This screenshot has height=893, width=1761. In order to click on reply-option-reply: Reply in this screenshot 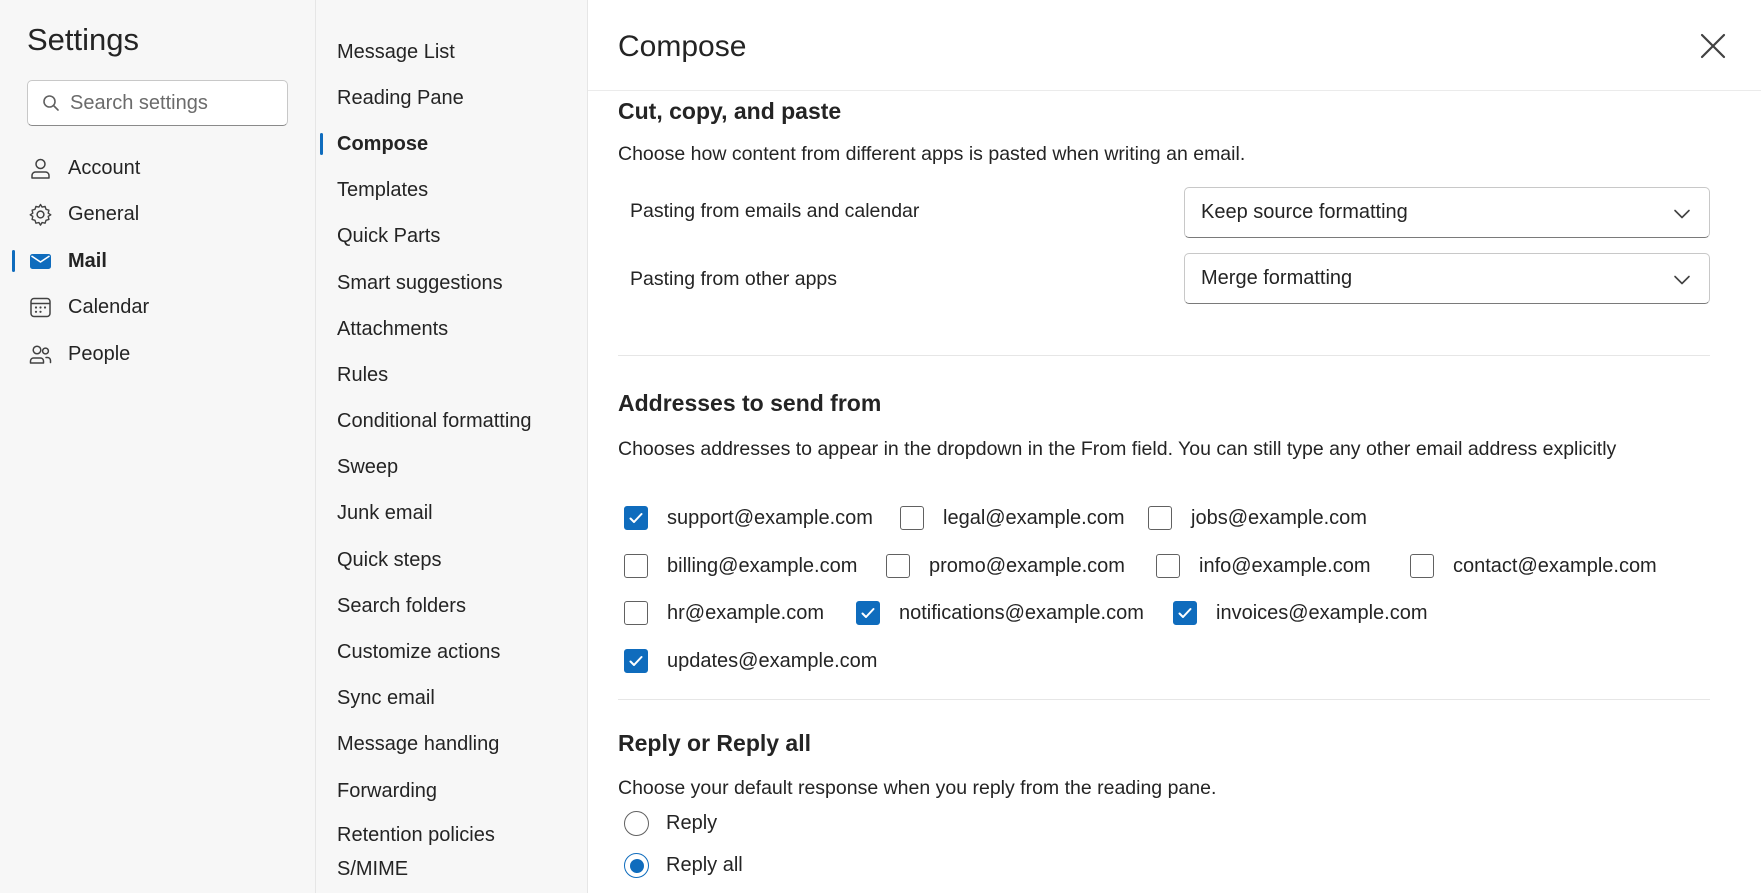, I will do `click(670, 823)`.